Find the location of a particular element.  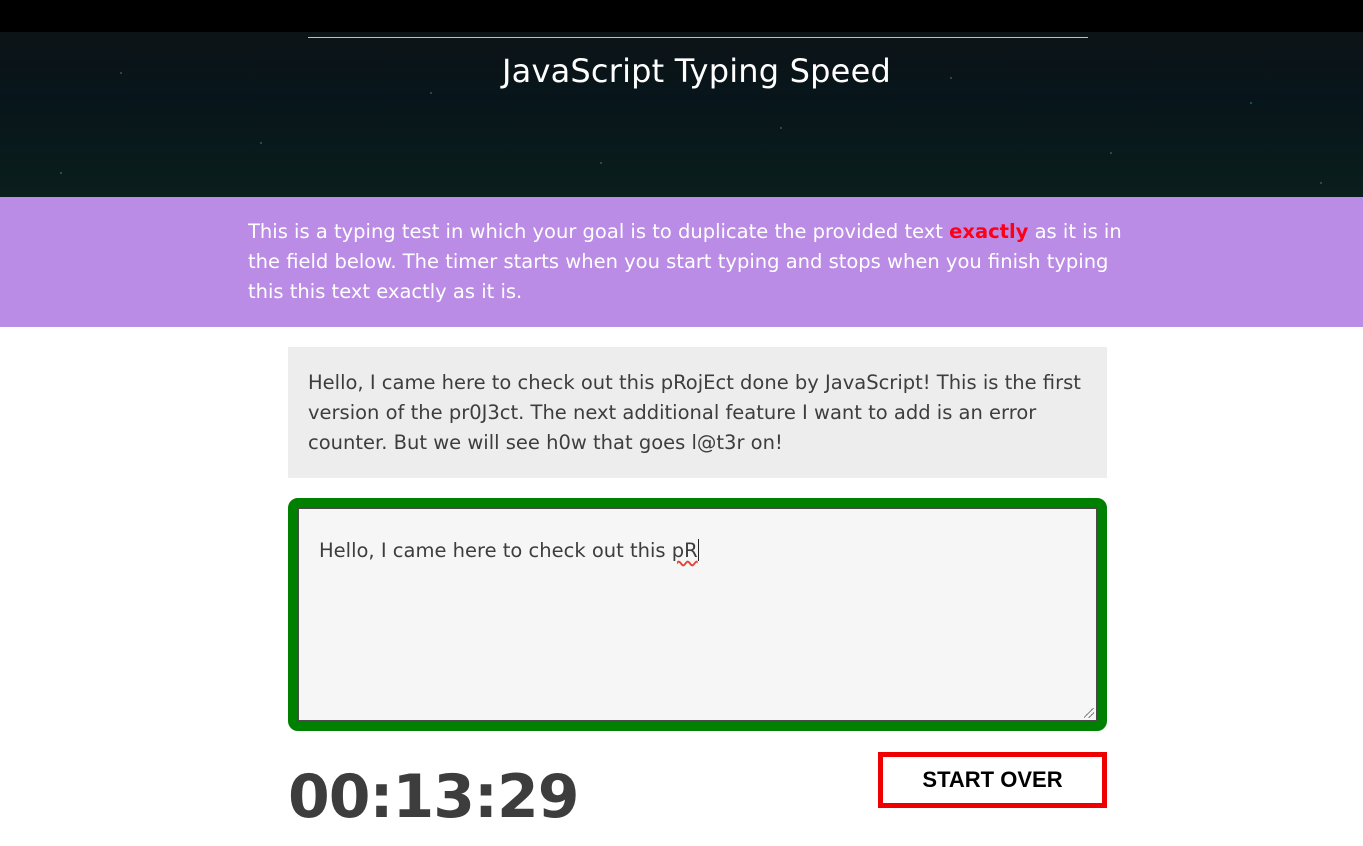

resize-handle-icon is located at coordinates (1089, 713).